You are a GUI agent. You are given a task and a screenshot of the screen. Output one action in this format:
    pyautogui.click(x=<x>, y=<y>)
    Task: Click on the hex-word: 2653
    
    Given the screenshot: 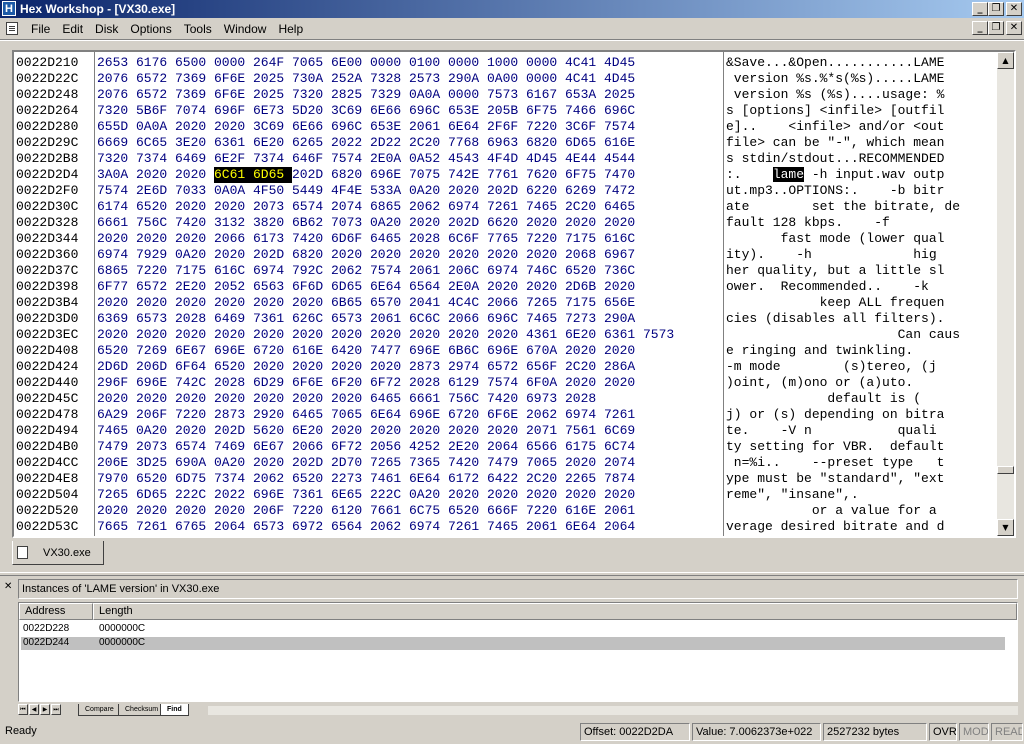 What is the action you would take?
    pyautogui.click(x=116, y=63)
    